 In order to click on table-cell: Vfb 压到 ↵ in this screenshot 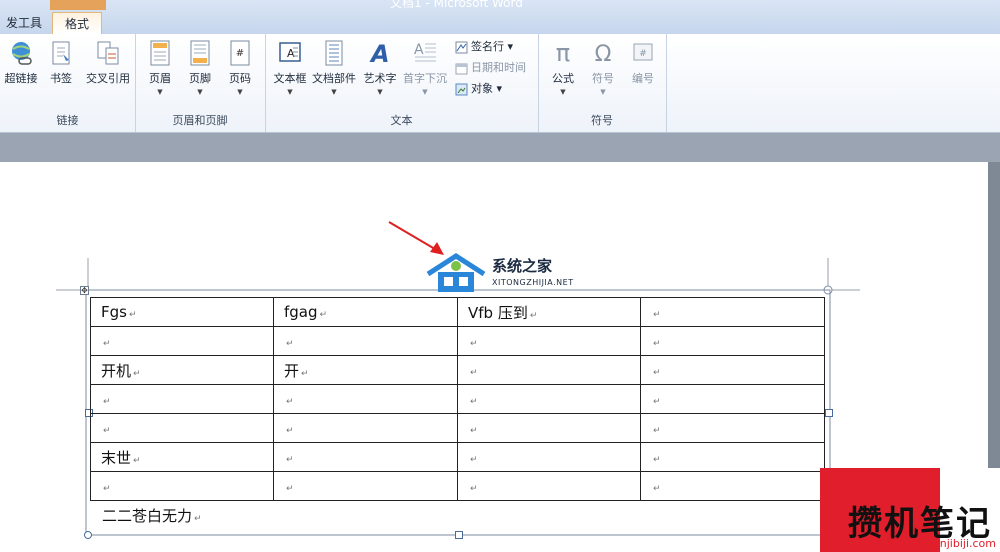, I will do `click(549, 312)`.